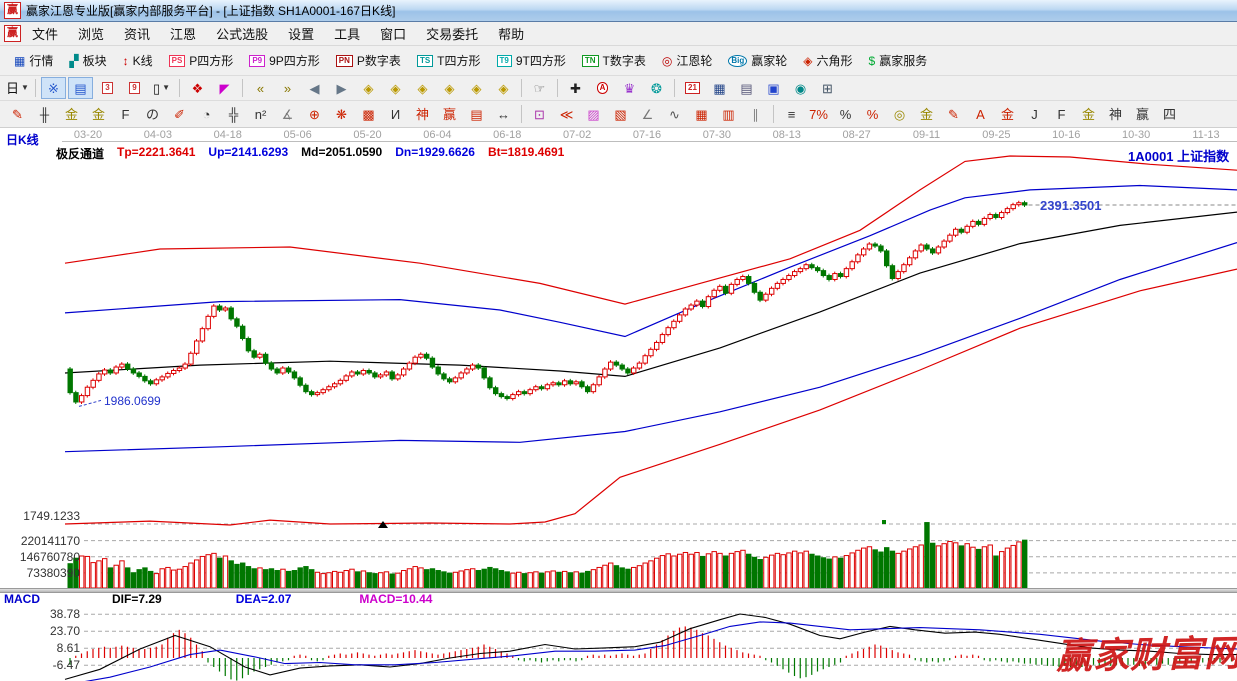 This screenshot has height=681, width=1237. Describe the element at coordinates (260, 114) in the screenshot. I see `n-square-tool: n²` at that location.